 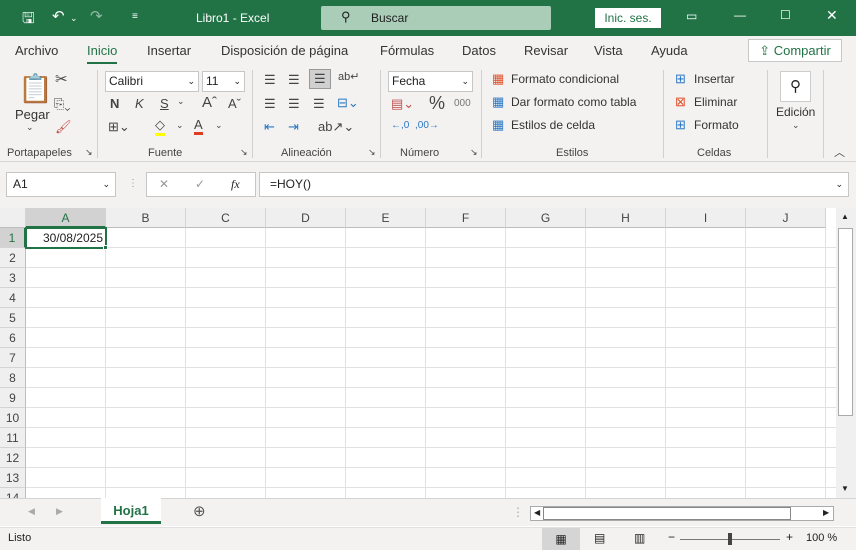 I want to click on italic-button: K, so click(x=139, y=103).